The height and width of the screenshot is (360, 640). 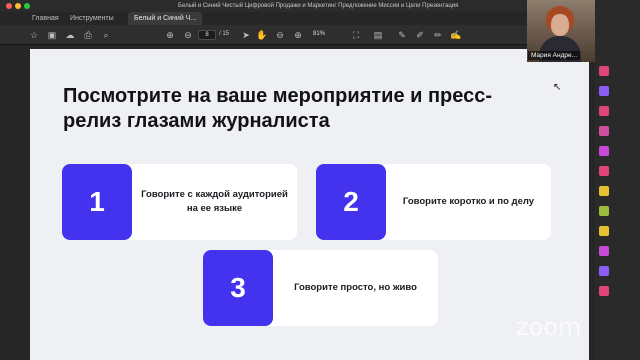 I want to click on fit-page-icon: ⛶, so click(x=356, y=35).